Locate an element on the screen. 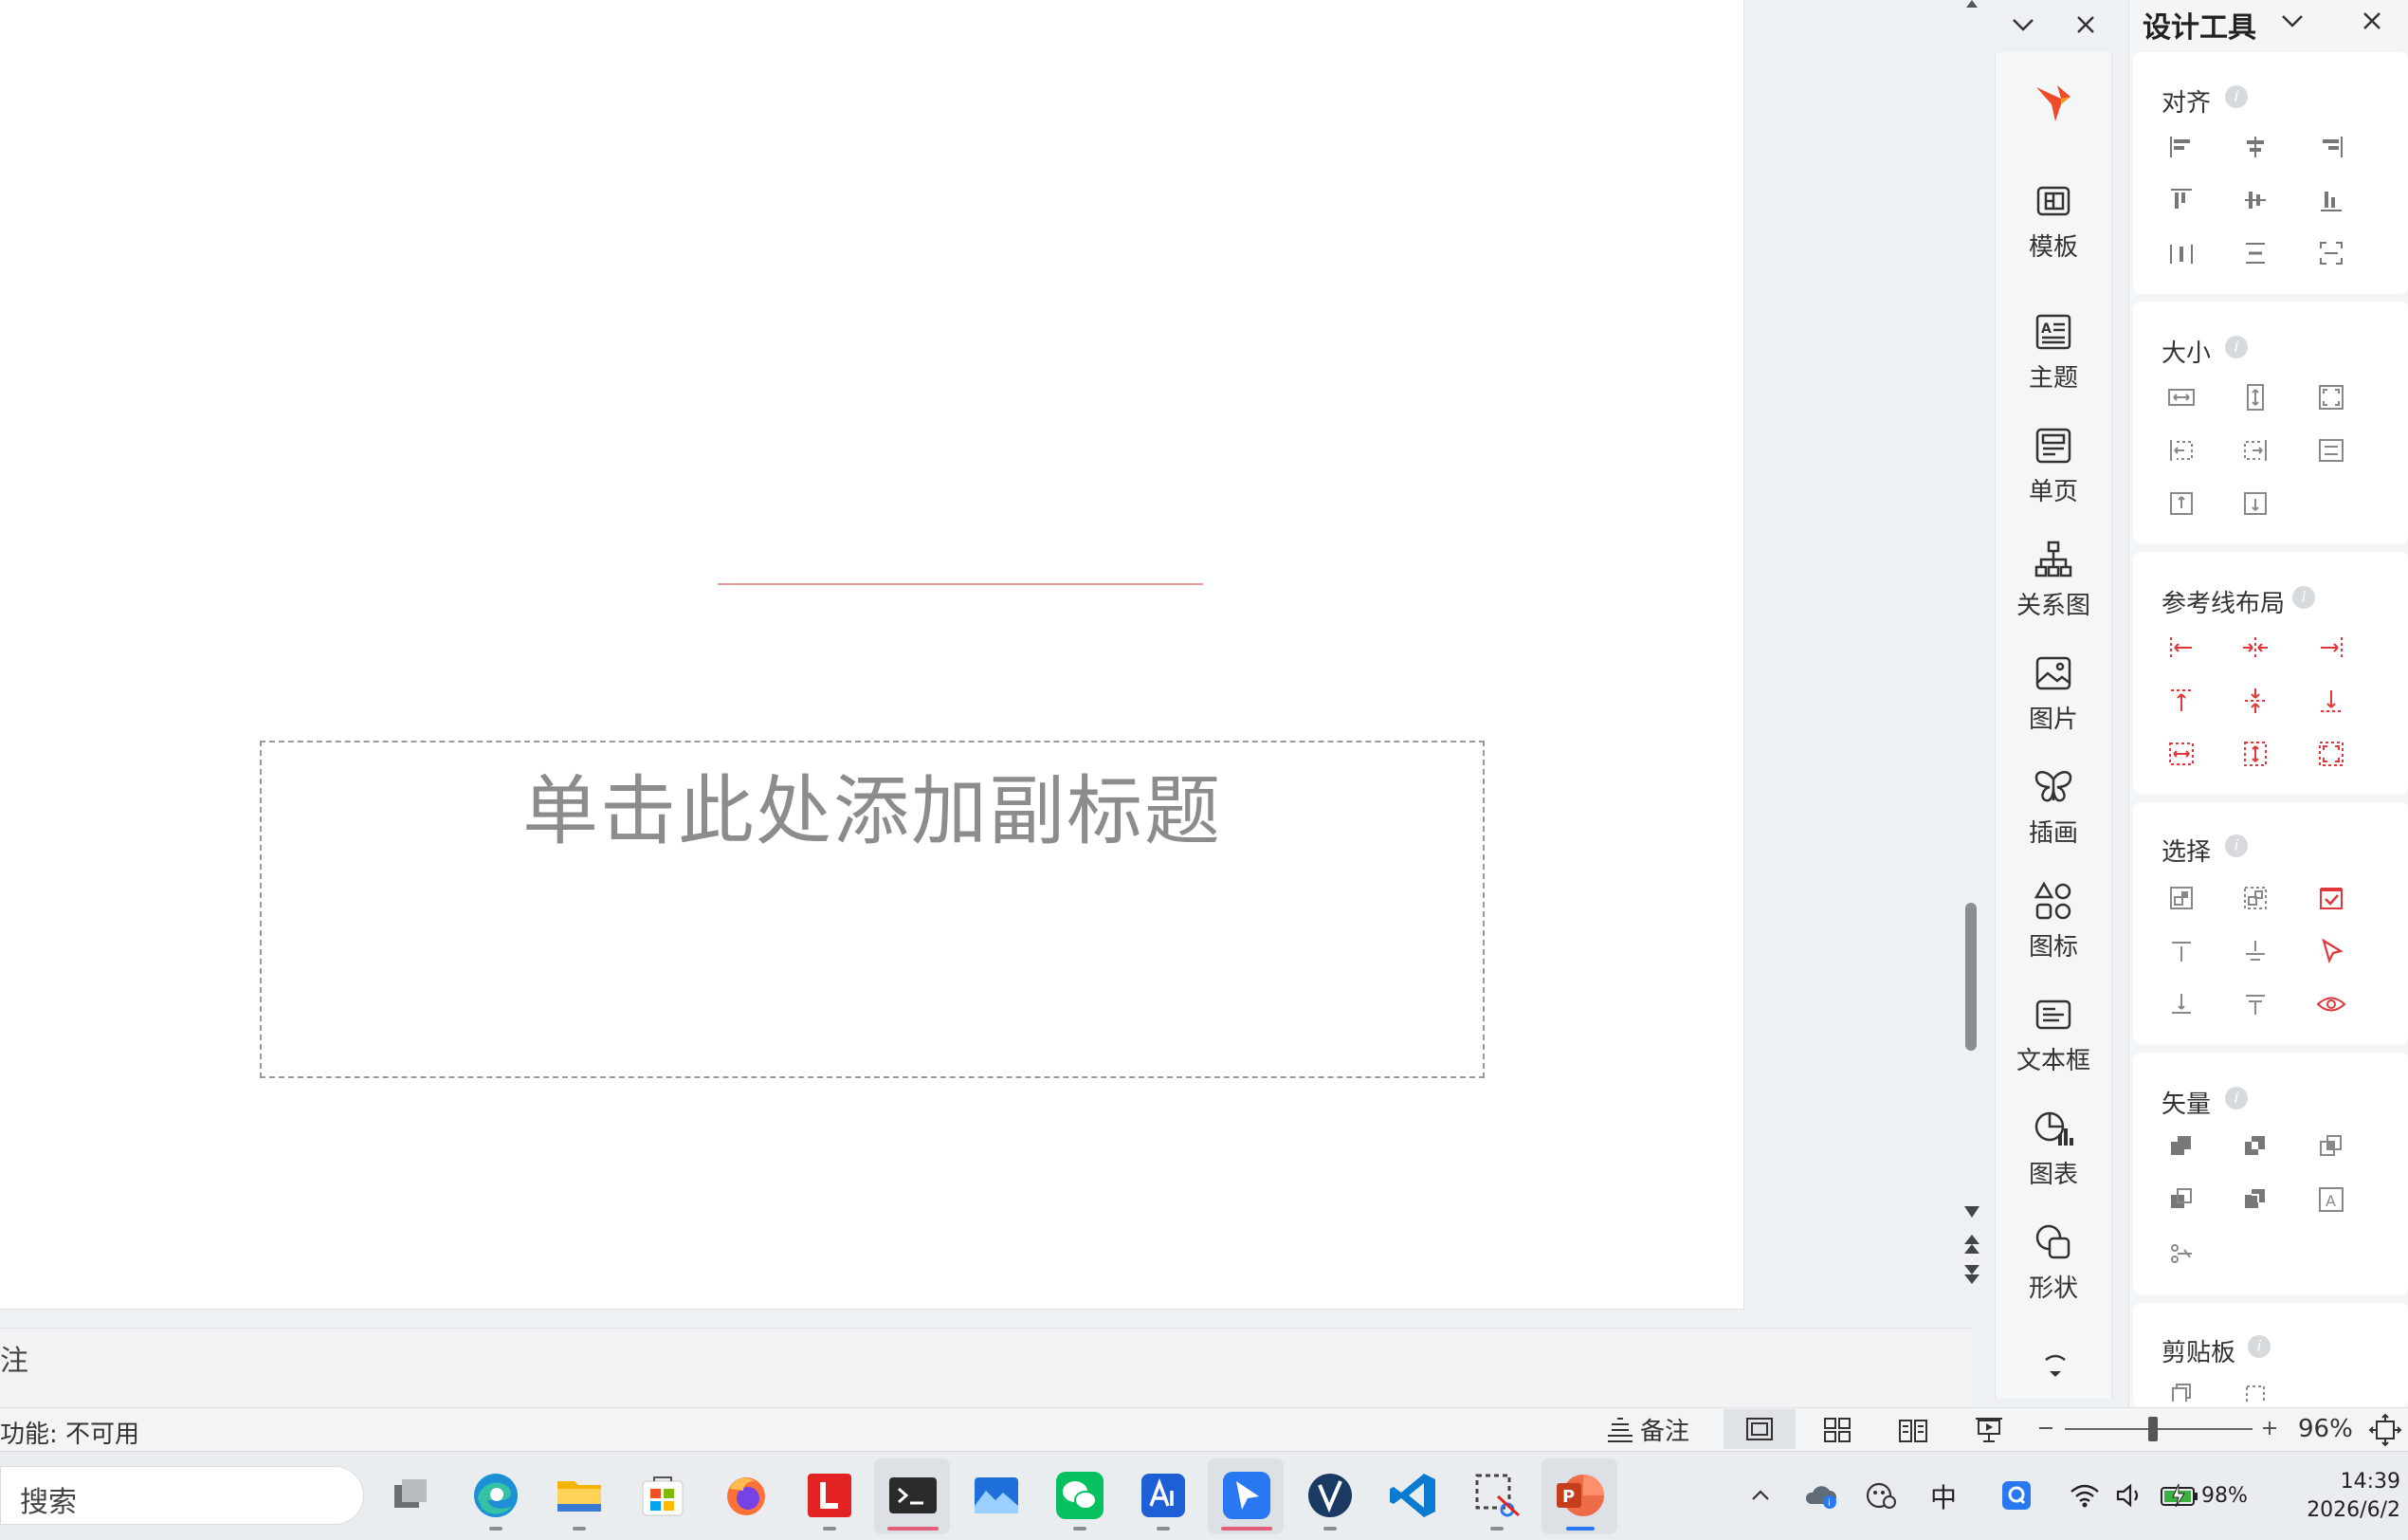 The image size is (2408, 1540). vector-subtract-button is located at coordinates (2181, 1199).